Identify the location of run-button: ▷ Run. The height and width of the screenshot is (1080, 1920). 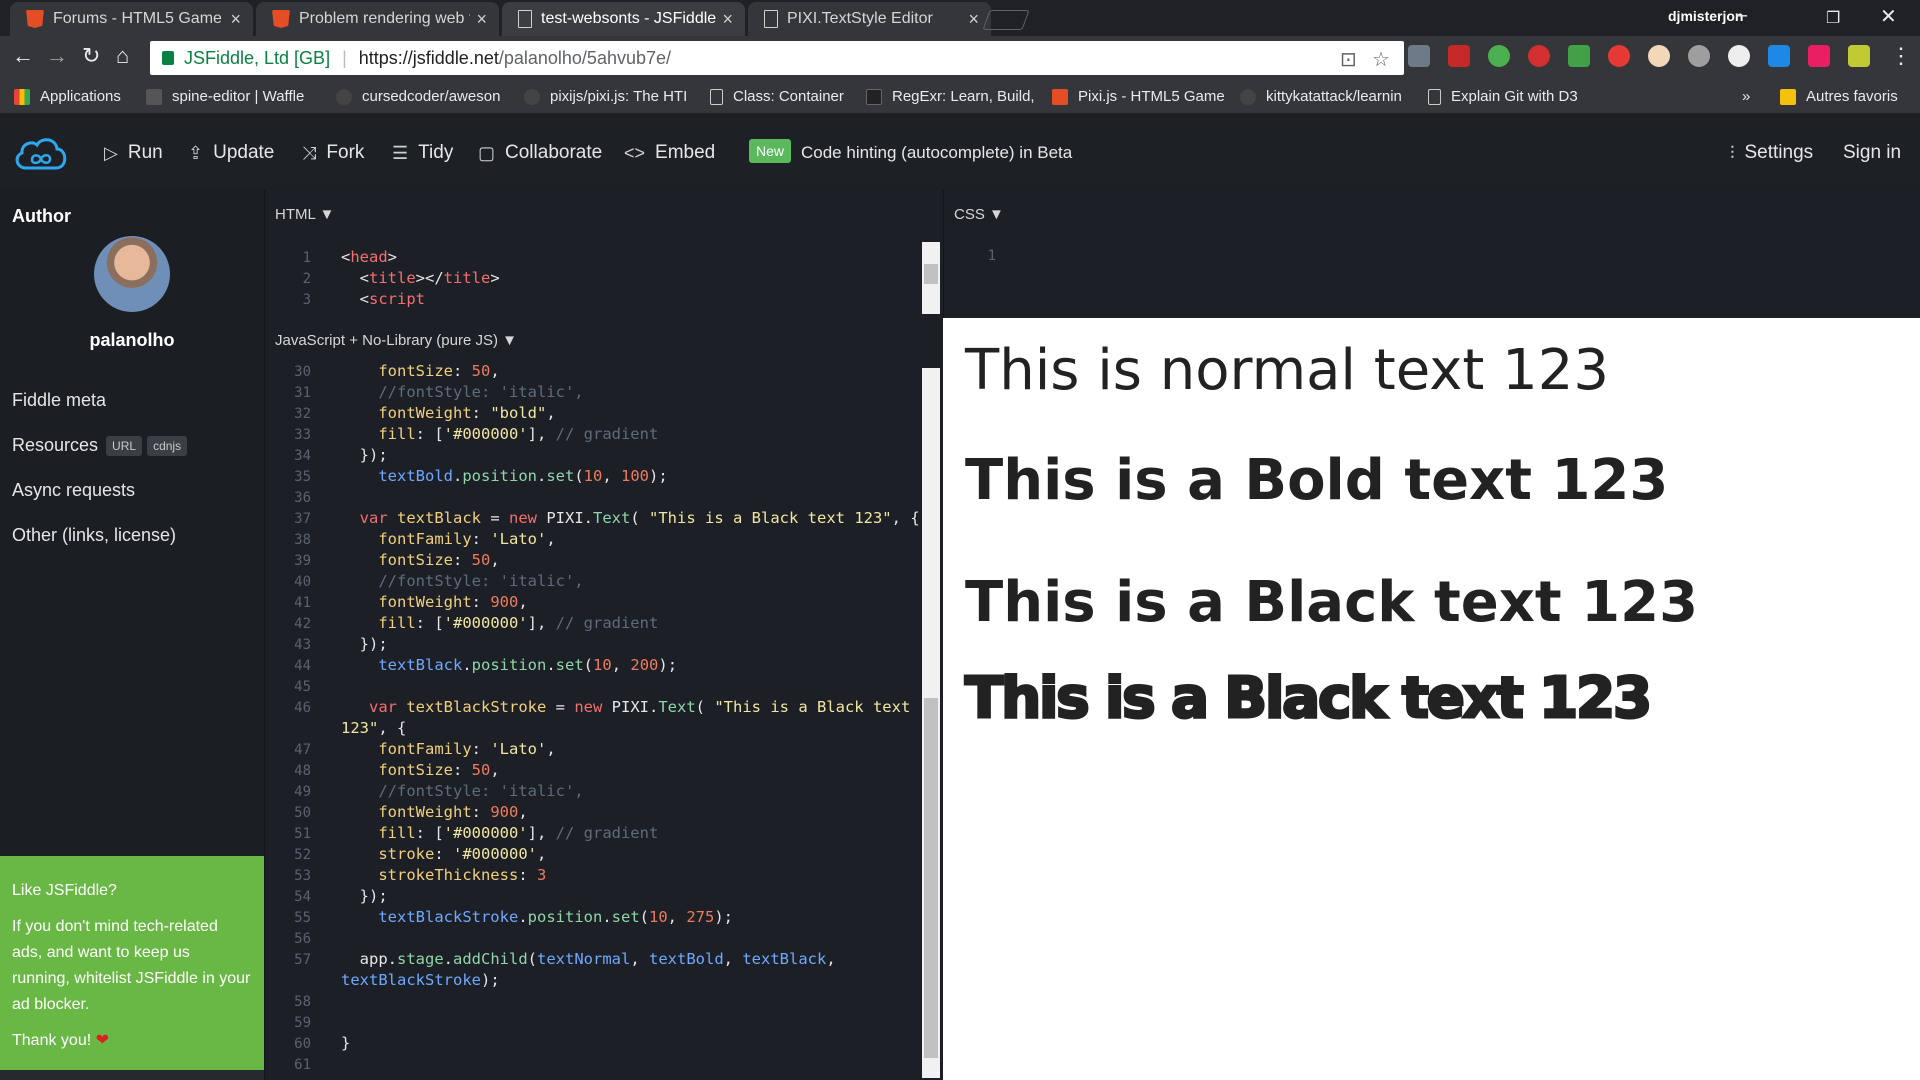
(133, 153).